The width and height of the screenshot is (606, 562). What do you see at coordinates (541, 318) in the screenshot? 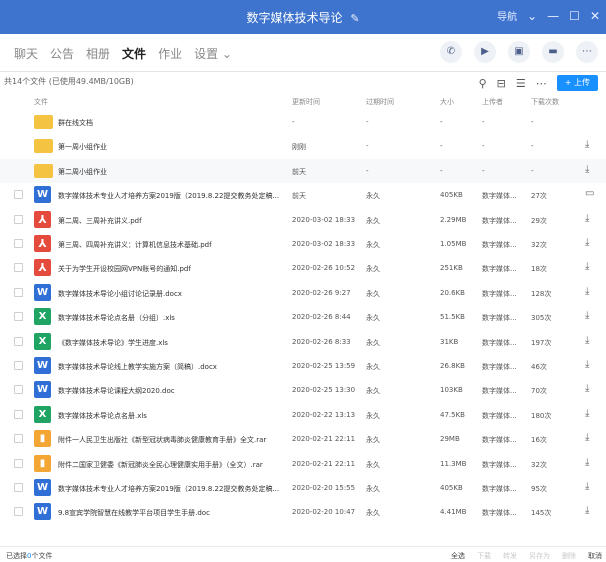
I see `file-downloads: 305次` at bounding box center [541, 318].